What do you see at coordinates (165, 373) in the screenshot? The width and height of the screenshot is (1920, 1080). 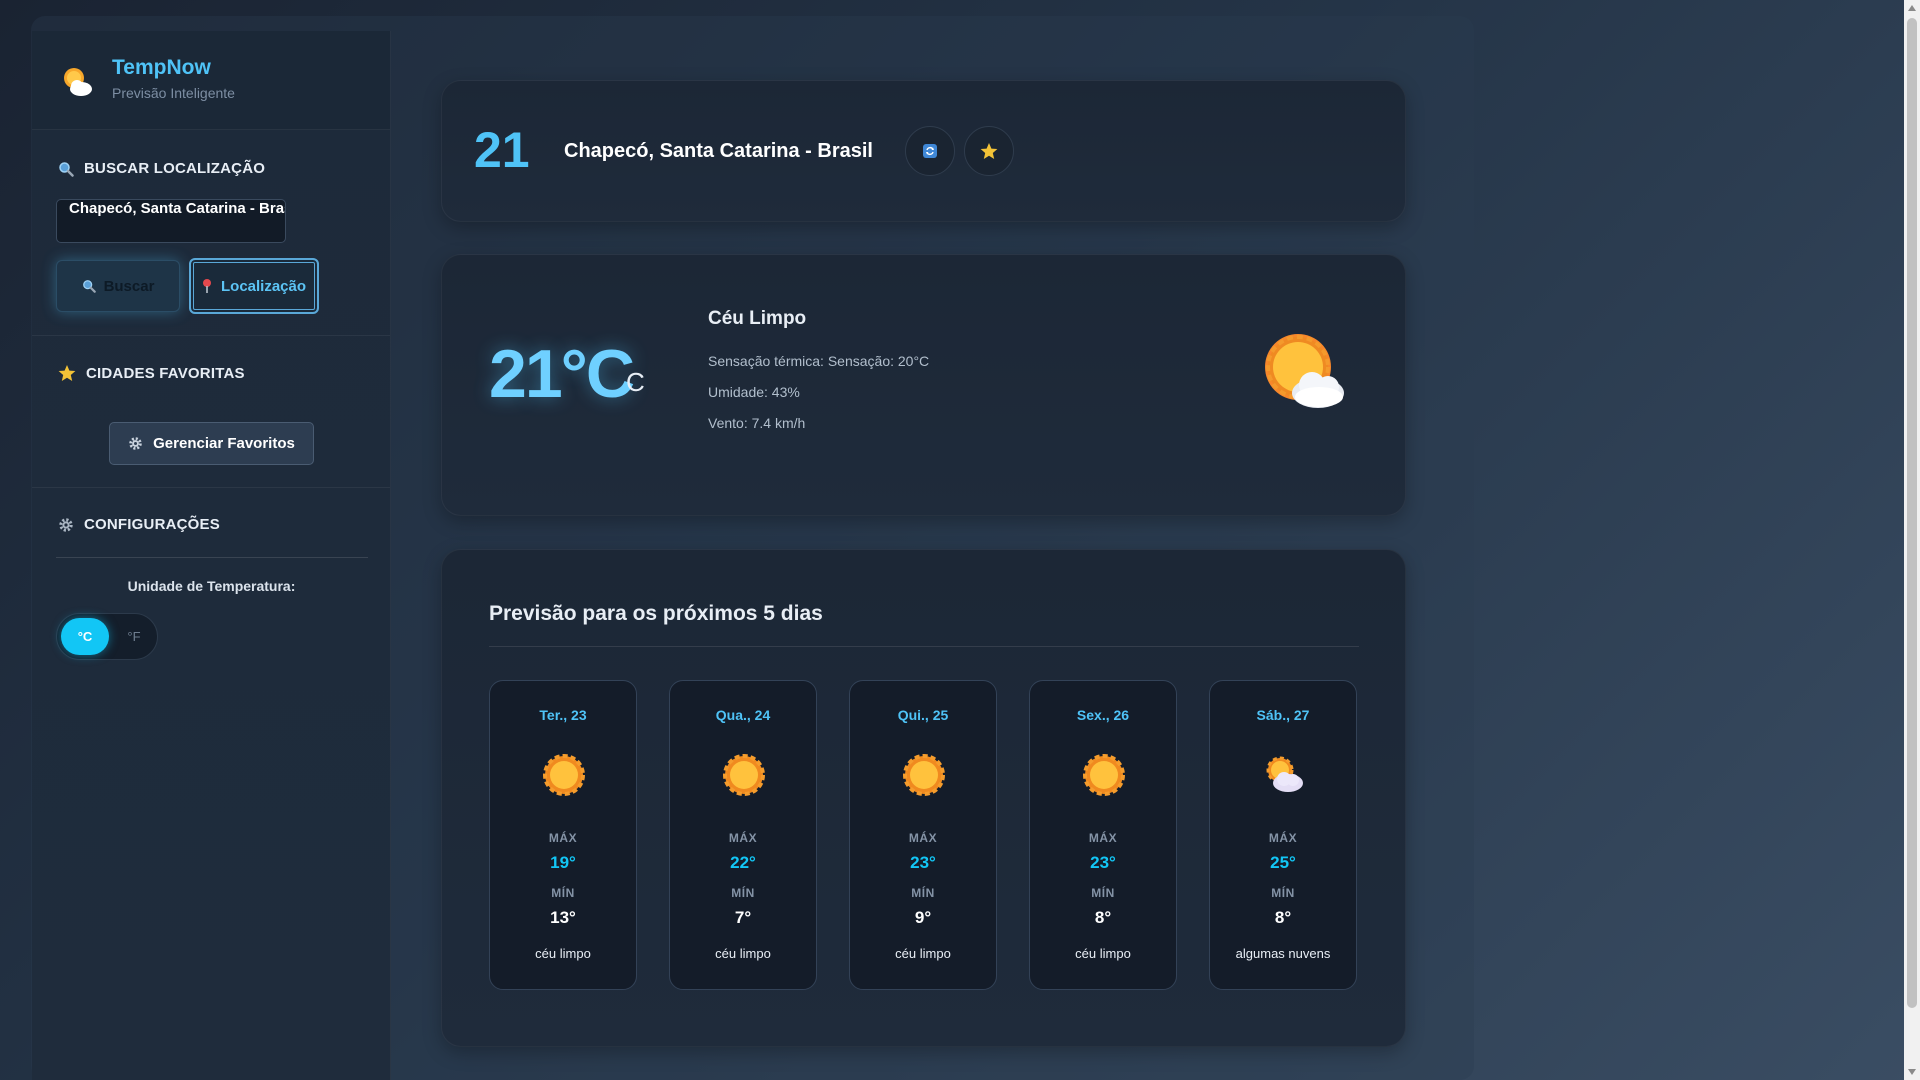 I see `favorites-section-label: CIDADES FAVORITAS` at bounding box center [165, 373].